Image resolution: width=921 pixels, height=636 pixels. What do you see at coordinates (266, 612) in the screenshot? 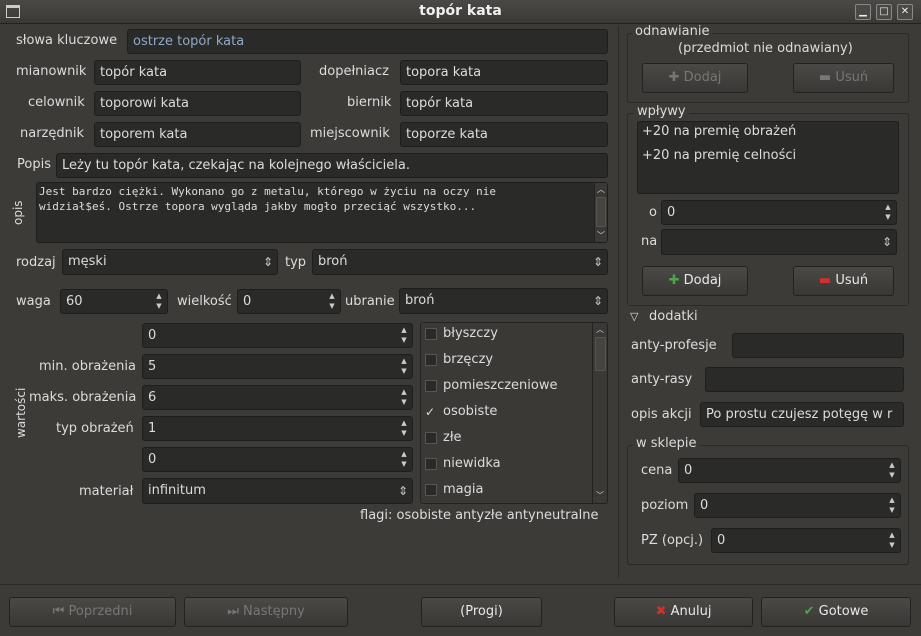
I see `next-button: ⏭ Następny` at bounding box center [266, 612].